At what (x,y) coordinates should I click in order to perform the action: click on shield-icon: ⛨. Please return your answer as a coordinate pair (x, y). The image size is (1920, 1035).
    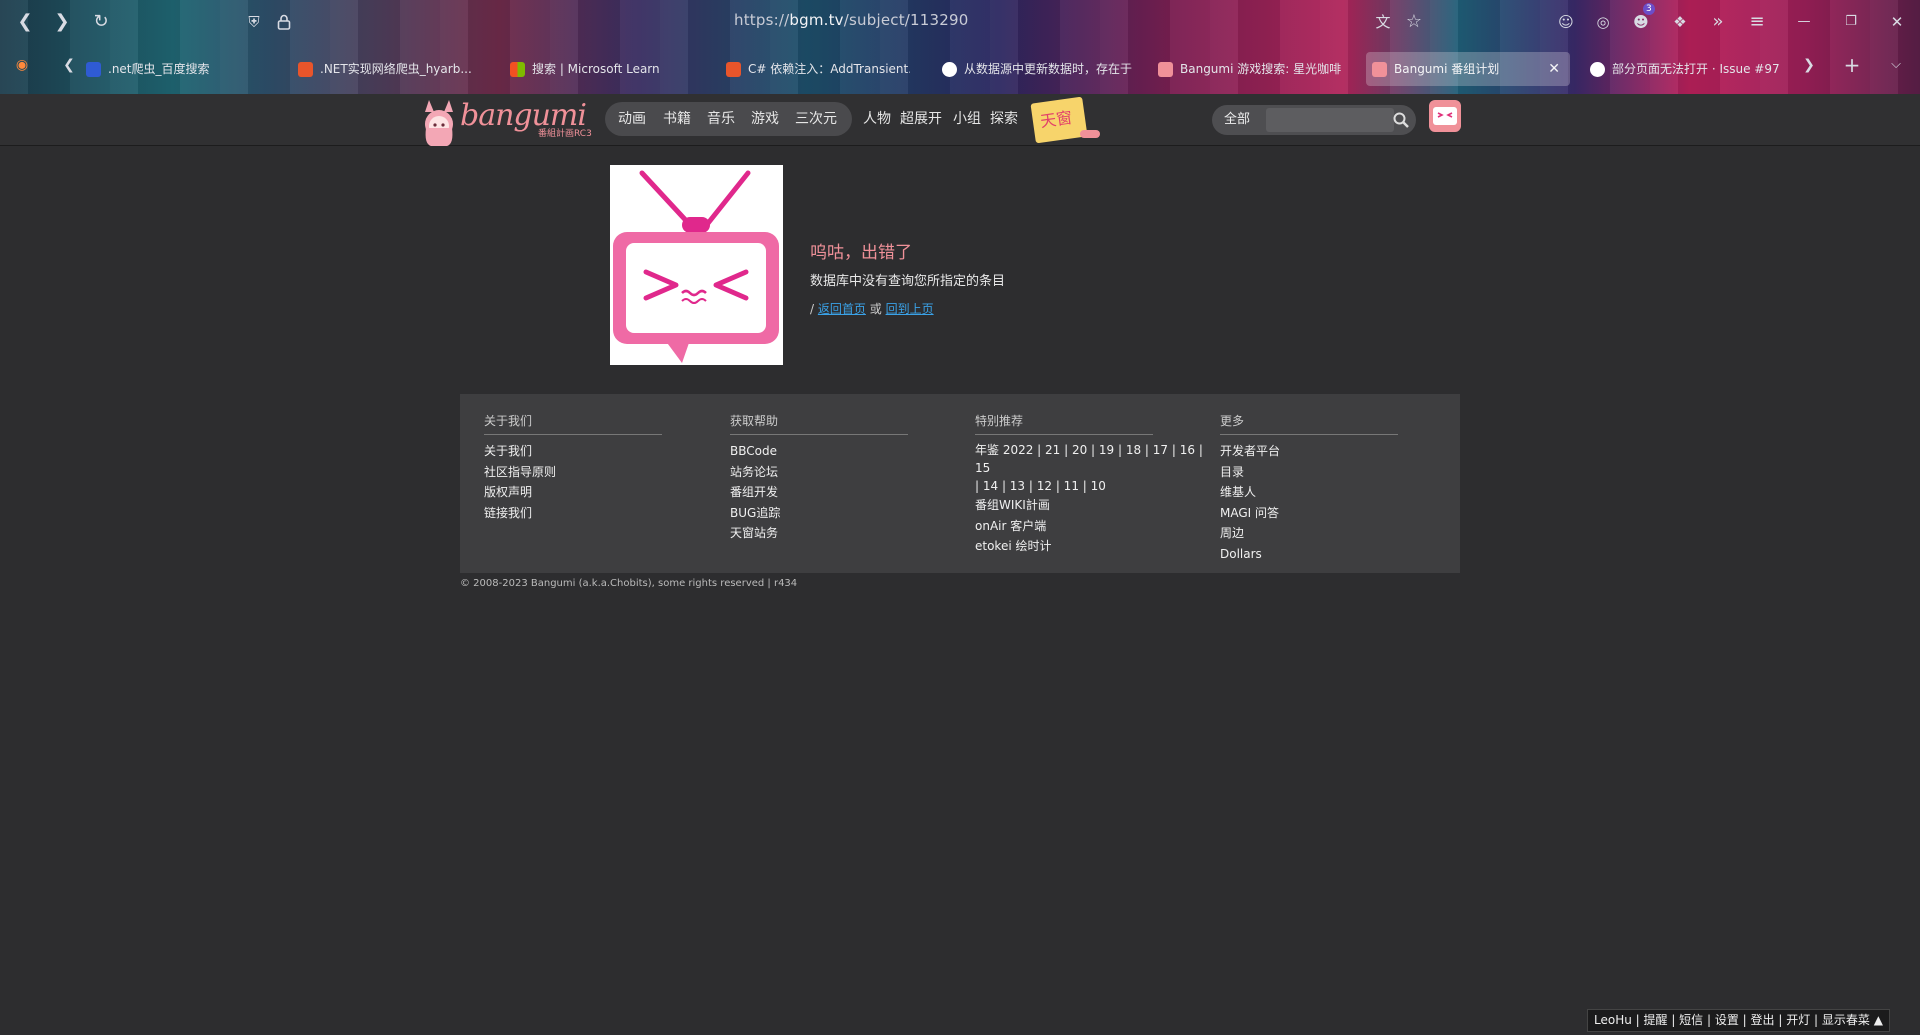
    Looking at the image, I should click on (254, 22).